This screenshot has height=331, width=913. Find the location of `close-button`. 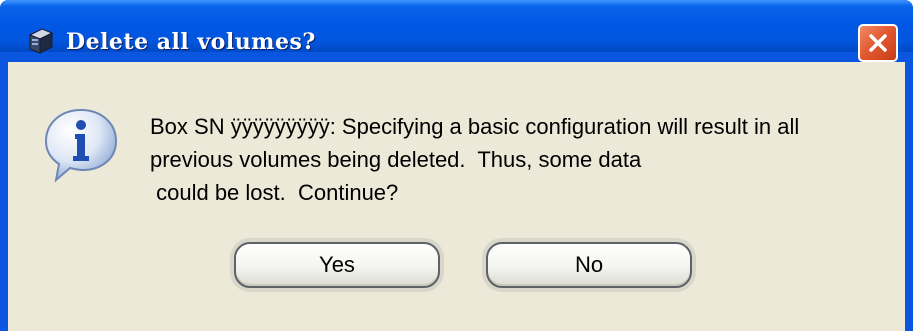

close-button is located at coordinates (878, 43).